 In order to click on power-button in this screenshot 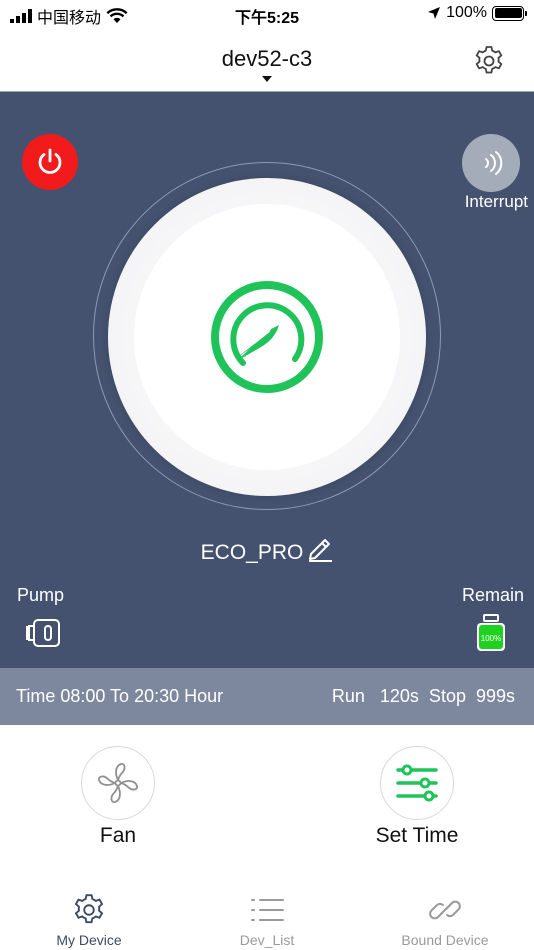, I will do `click(50, 162)`.